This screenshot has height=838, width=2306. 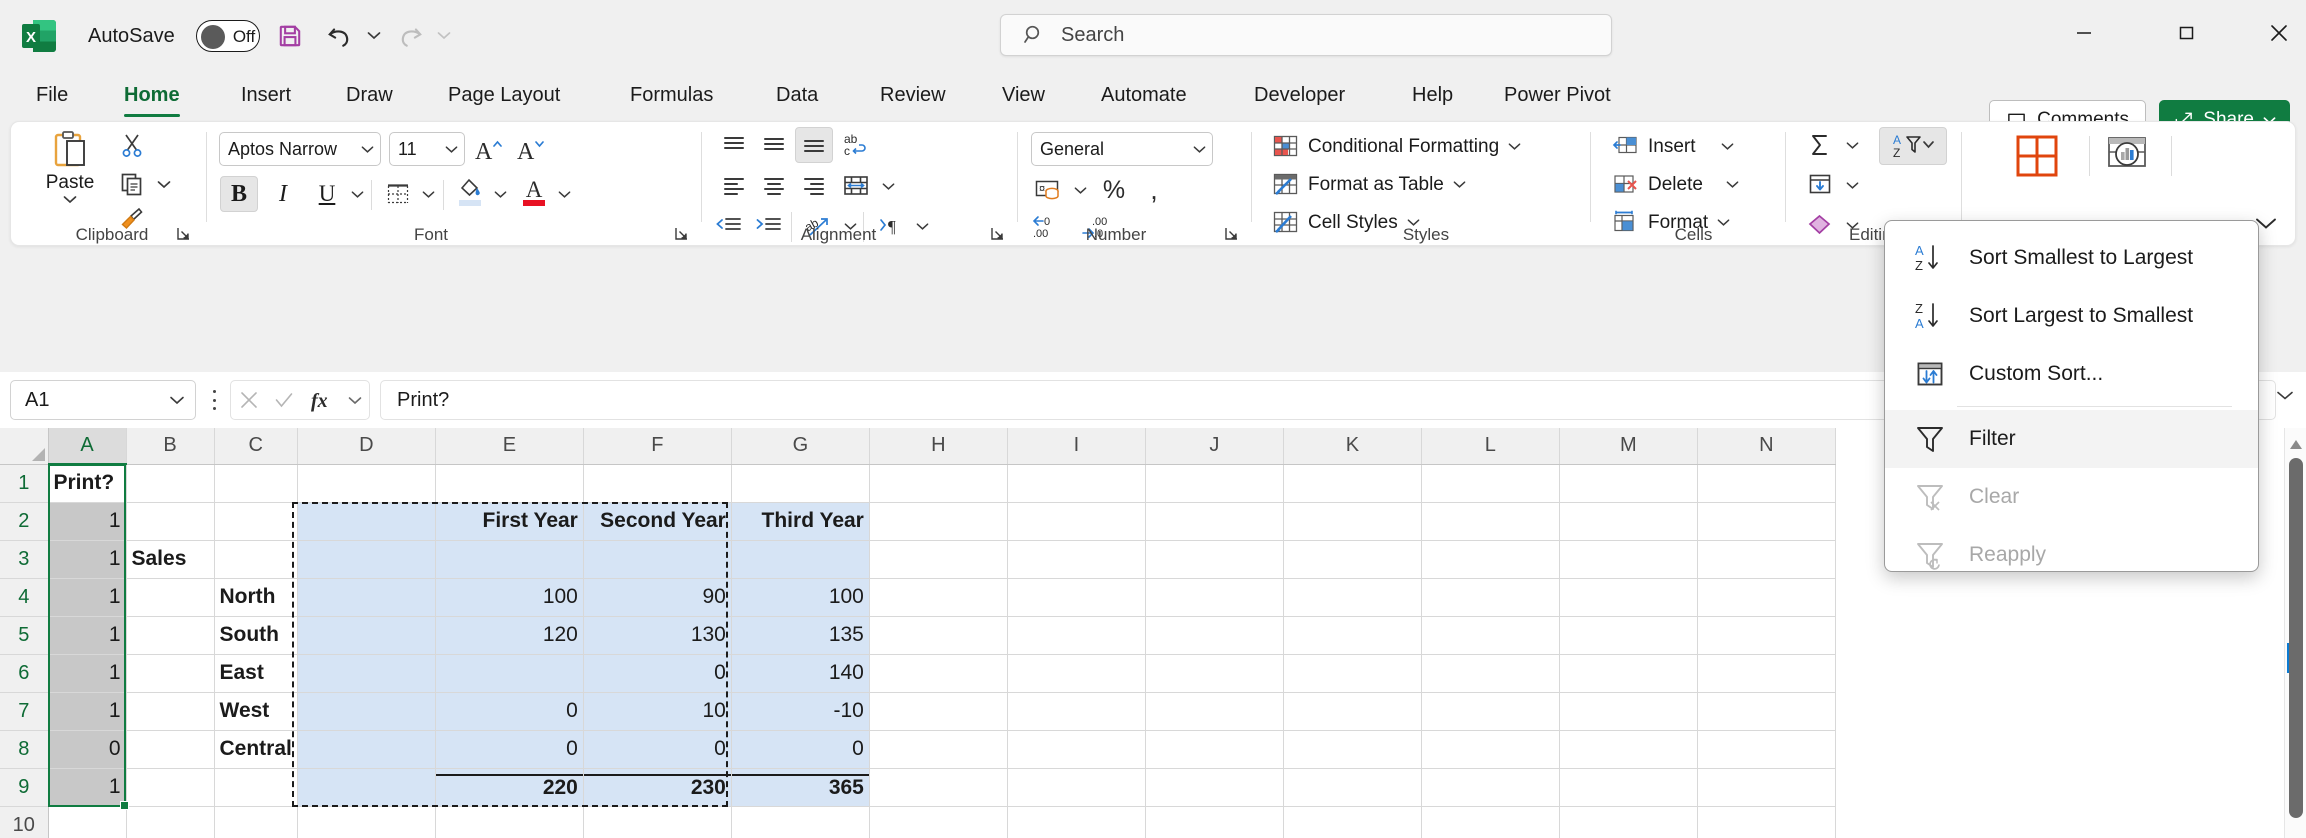 I want to click on insert-function-icon: fx, so click(x=322, y=400).